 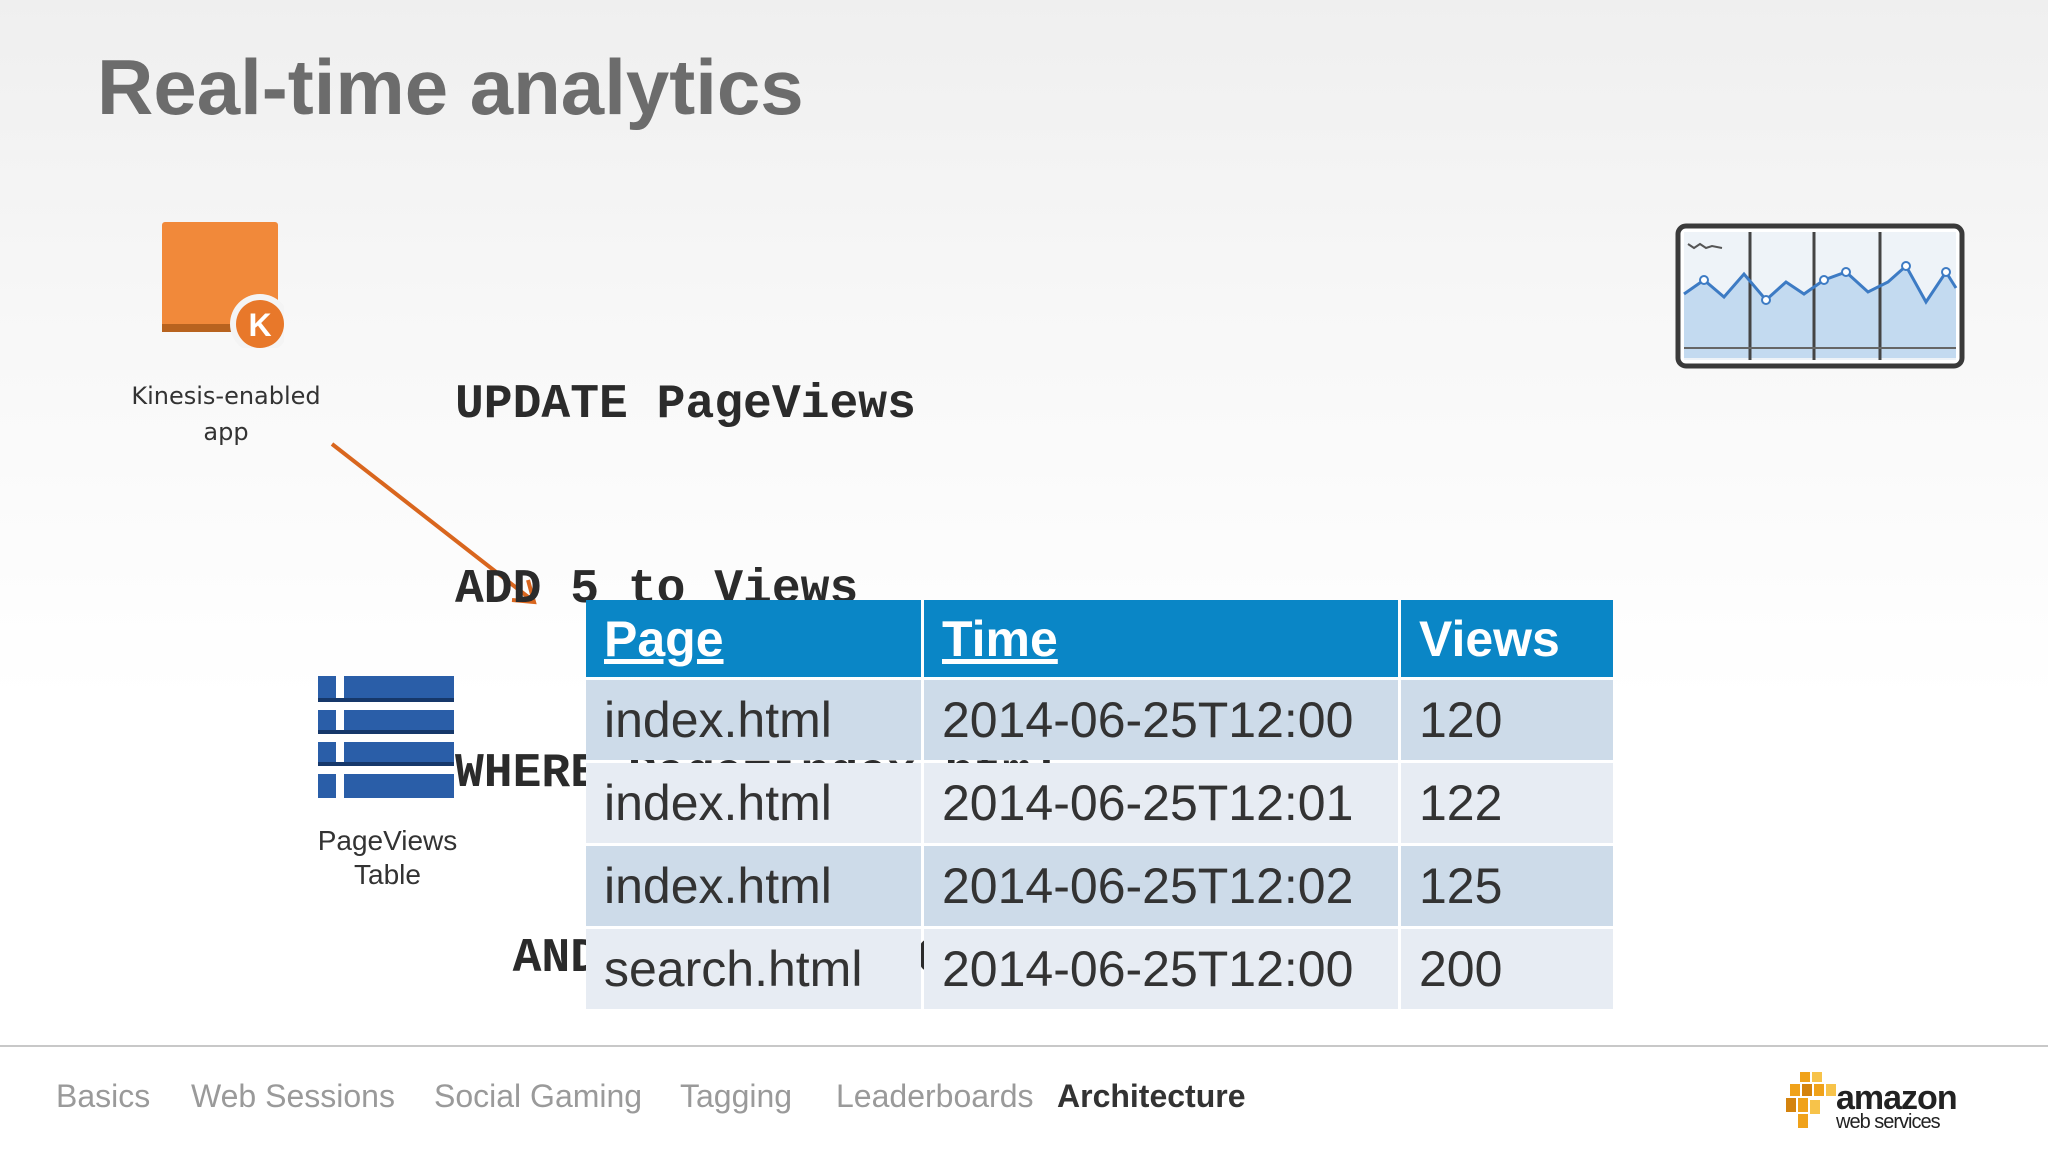 I want to click on header-page: Page, so click(x=753, y=638).